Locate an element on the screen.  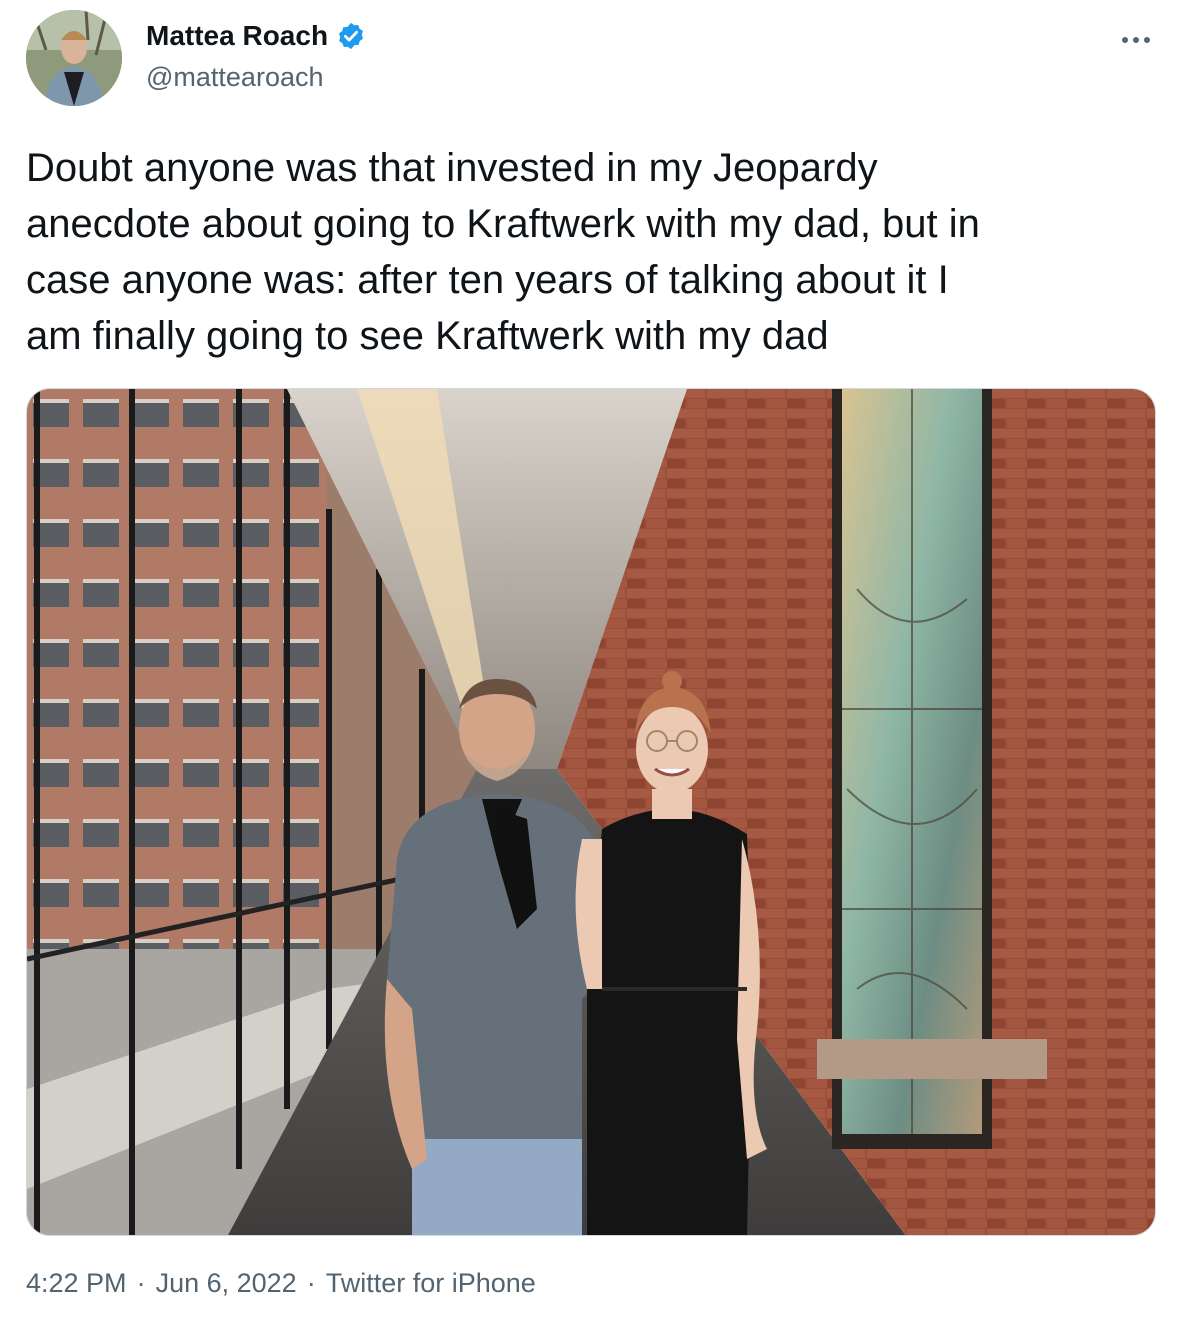
verified-badge-icon is located at coordinates (351, 36).